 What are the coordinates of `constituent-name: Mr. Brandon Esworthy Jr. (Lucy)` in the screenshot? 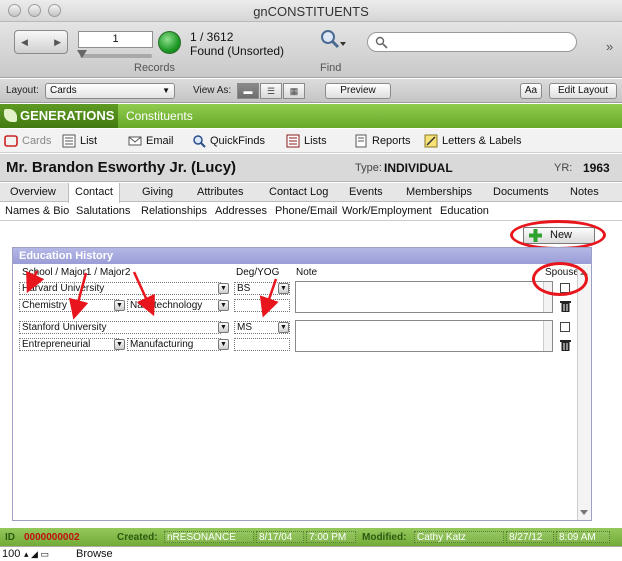 It's located at (121, 167).